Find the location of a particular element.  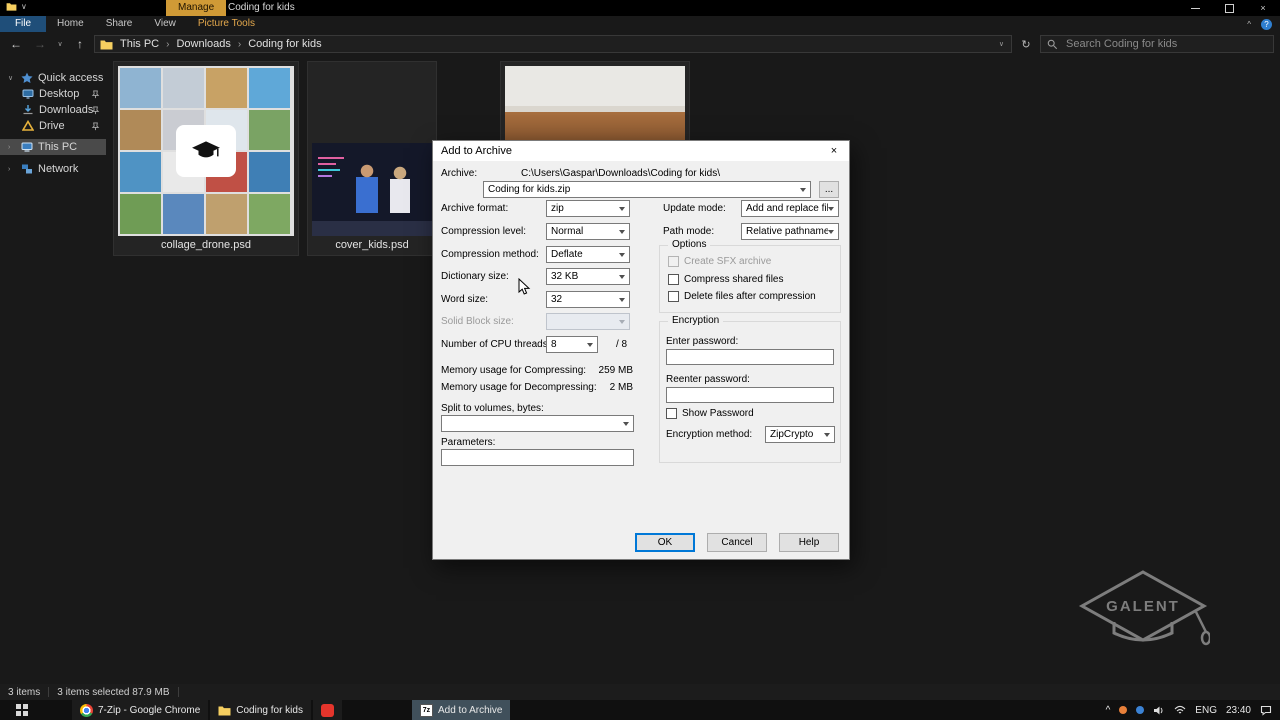

start-button is located at coordinates (22, 710).